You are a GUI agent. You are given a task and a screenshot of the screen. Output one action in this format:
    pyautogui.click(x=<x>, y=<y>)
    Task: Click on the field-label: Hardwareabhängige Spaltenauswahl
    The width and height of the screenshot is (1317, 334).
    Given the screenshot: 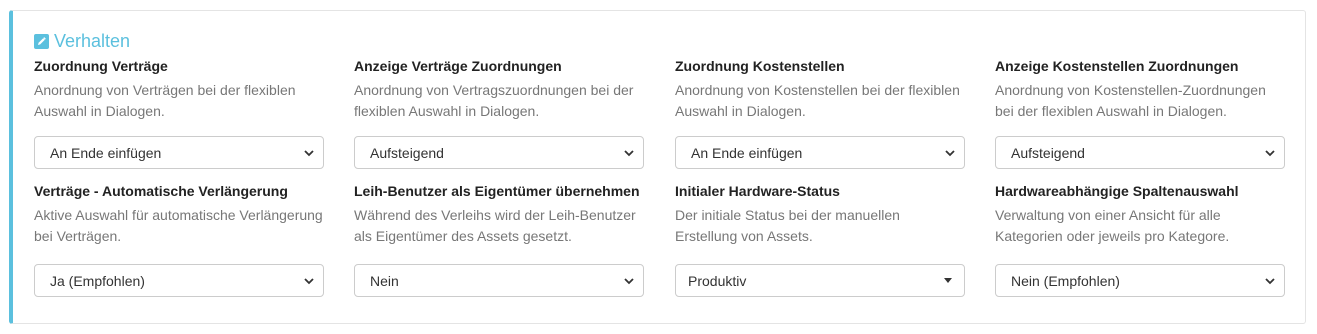 What is the action you would take?
    pyautogui.click(x=1117, y=191)
    